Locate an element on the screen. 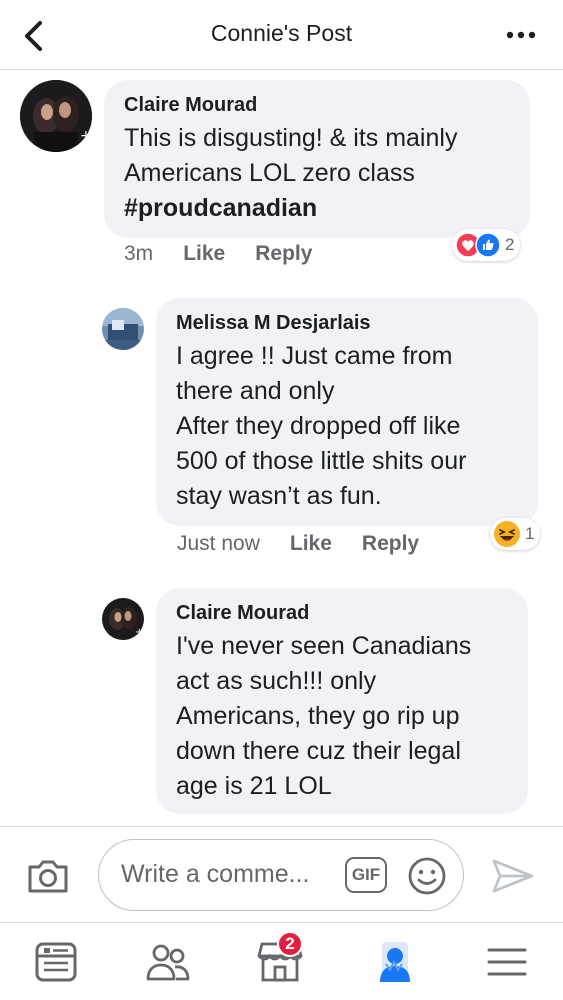 The height and width of the screenshot is (1000, 563). more-dots-icon is located at coordinates (521, 35).